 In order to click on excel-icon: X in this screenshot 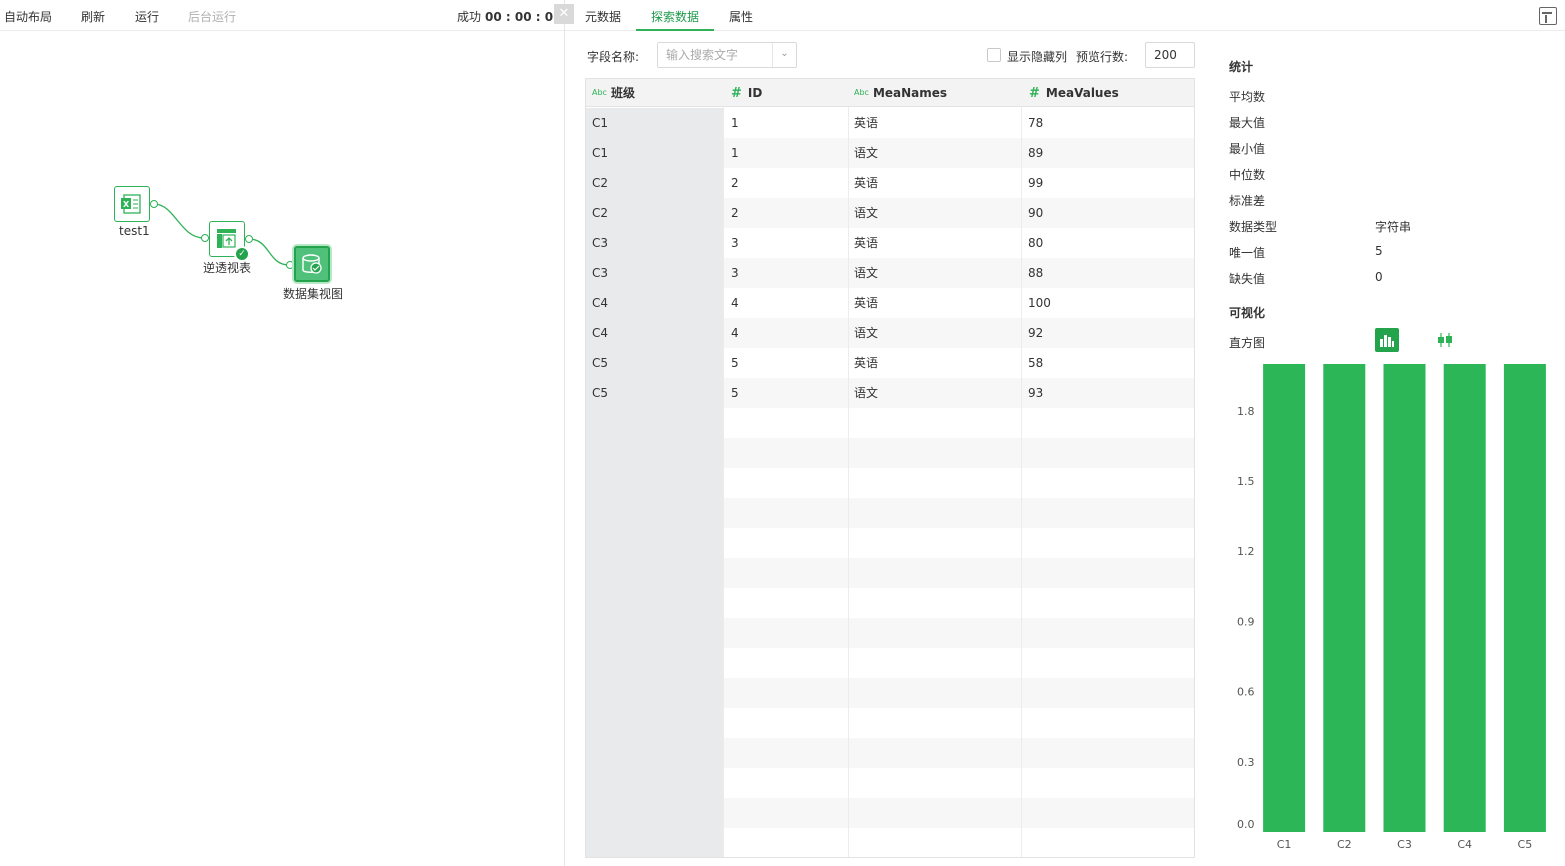, I will do `click(131, 204)`.